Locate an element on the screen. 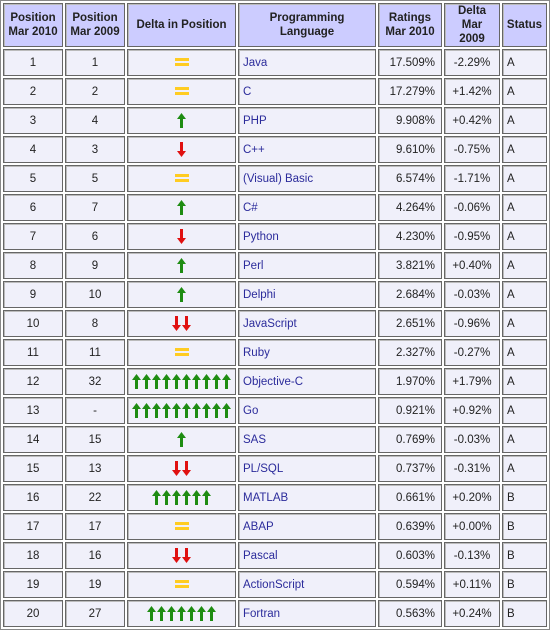 This screenshot has width=550, height=630. language-link: Java is located at coordinates (255, 63).